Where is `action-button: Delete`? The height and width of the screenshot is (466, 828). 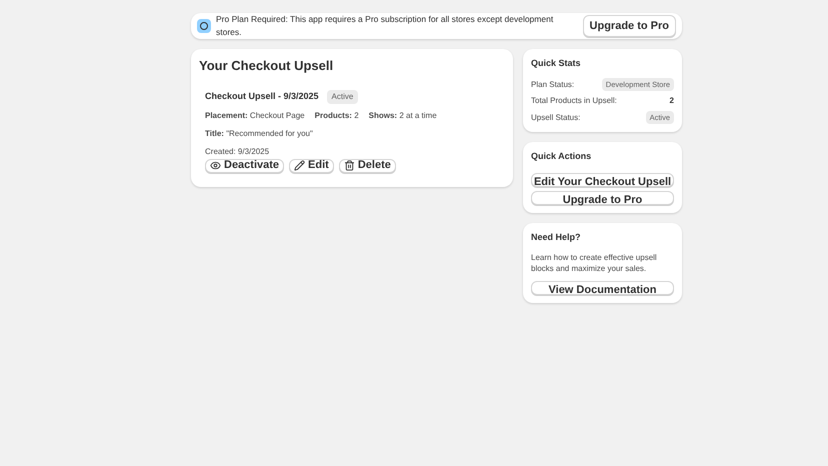 action-button: Delete is located at coordinates (367, 165).